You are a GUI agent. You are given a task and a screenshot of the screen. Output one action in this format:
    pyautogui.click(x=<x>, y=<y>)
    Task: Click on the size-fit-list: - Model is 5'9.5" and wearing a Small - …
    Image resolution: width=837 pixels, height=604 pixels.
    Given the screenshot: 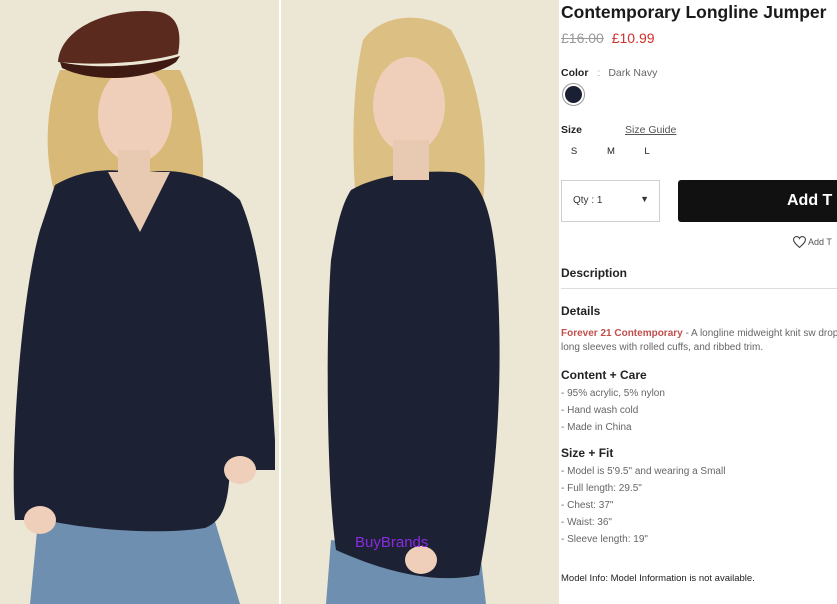 What is the action you would take?
    pyautogui.click(x=643, y=505)
    